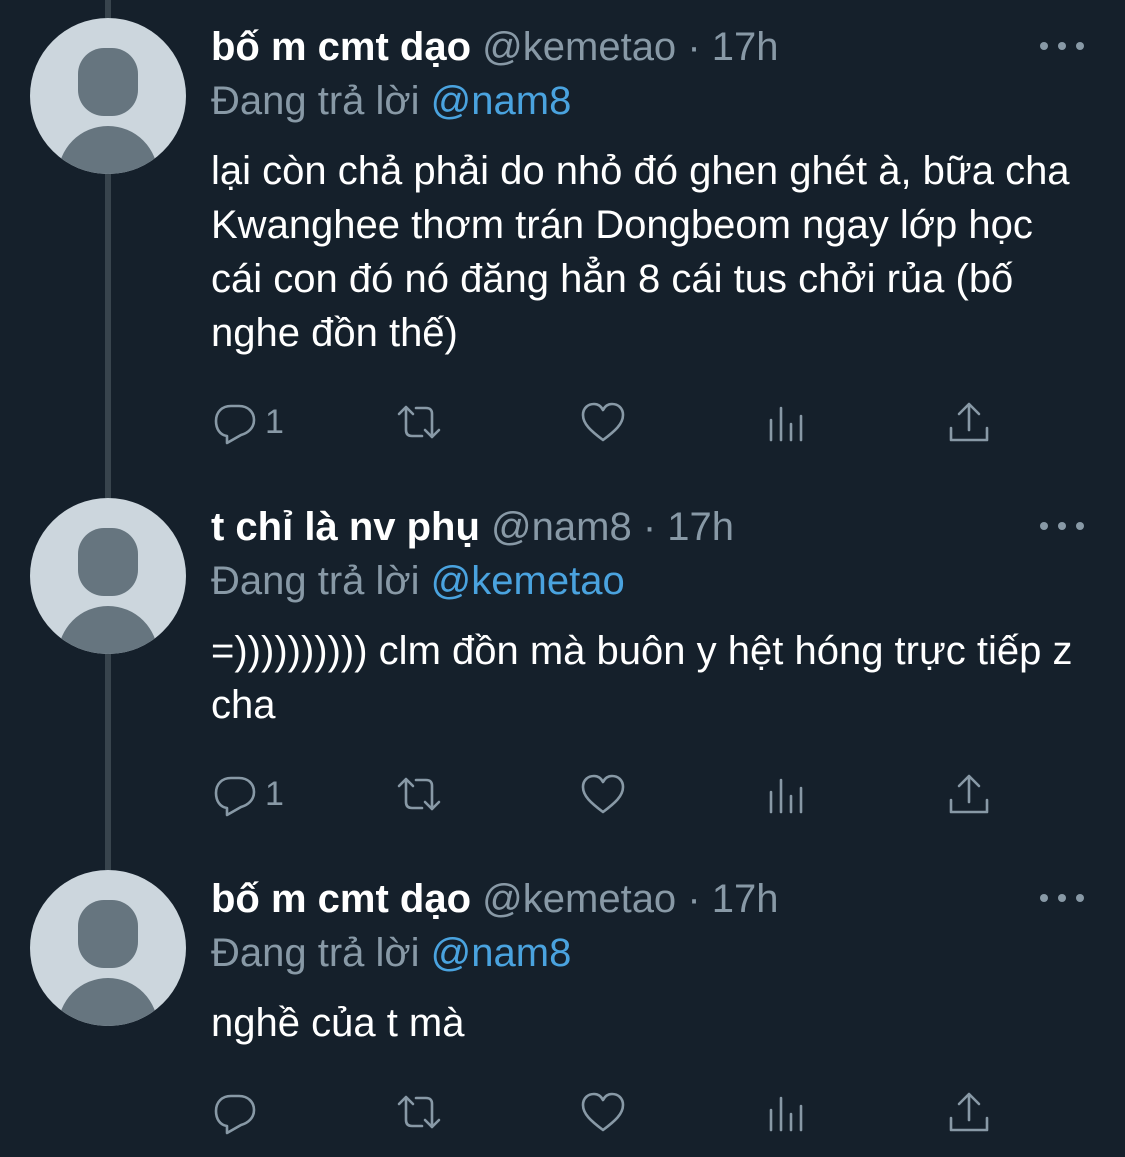 The height and width of the screenshot is (1157, 1125). I want to click on tweet-text: nghề của t mà, so click(338, 1023).